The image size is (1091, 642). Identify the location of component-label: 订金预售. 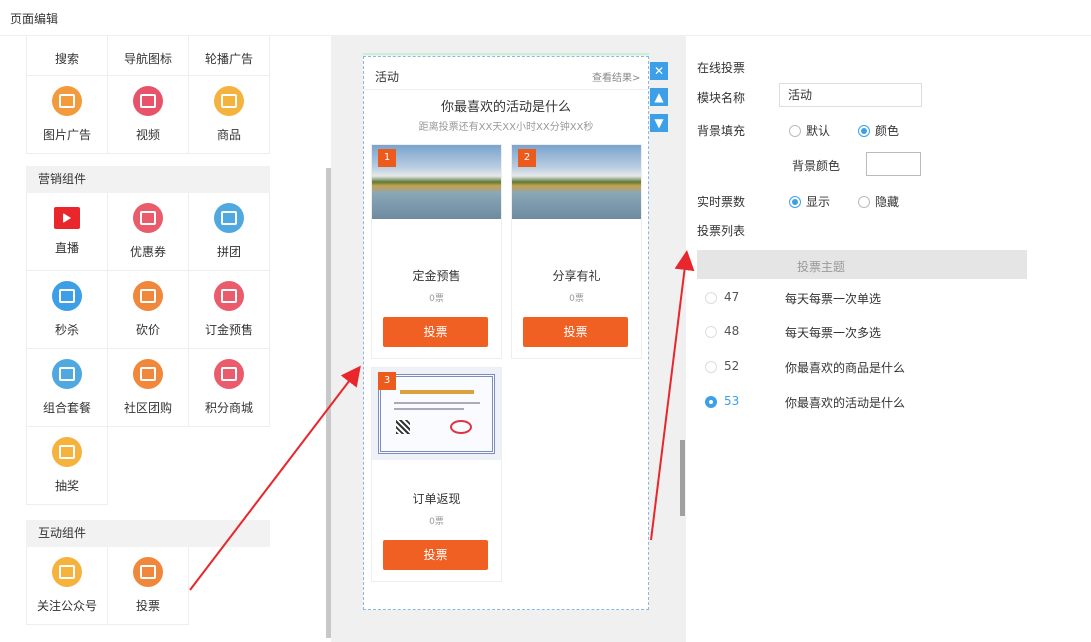
(228, 330).